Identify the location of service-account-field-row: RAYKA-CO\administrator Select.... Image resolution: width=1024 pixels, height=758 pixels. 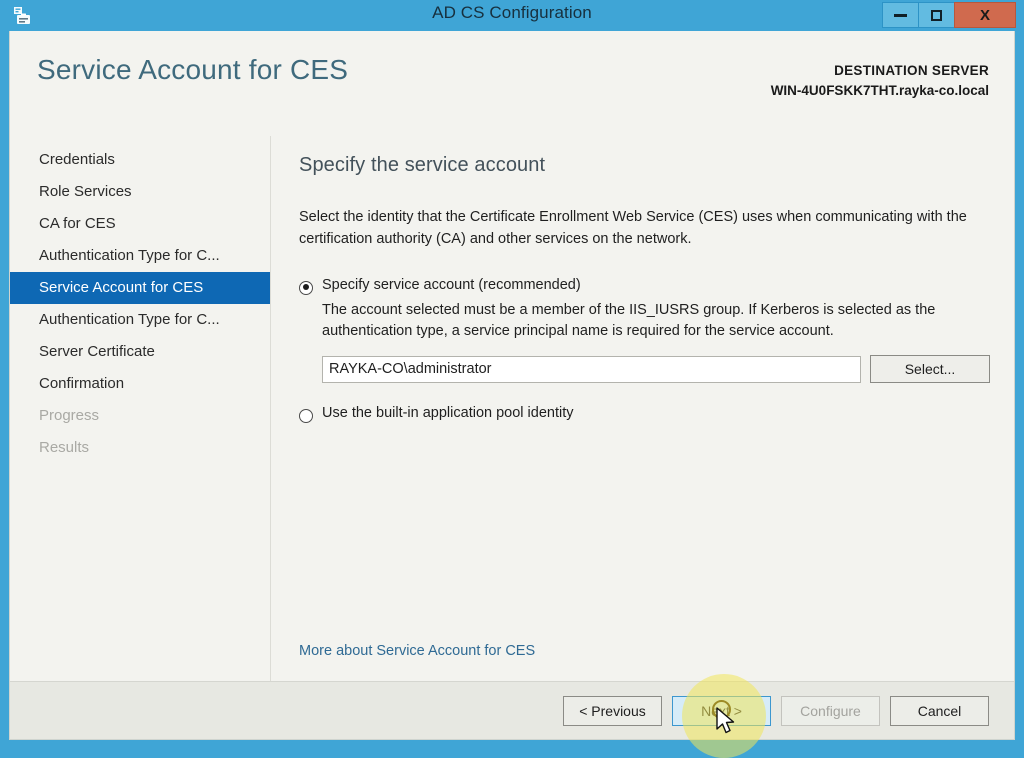
(656, 369).